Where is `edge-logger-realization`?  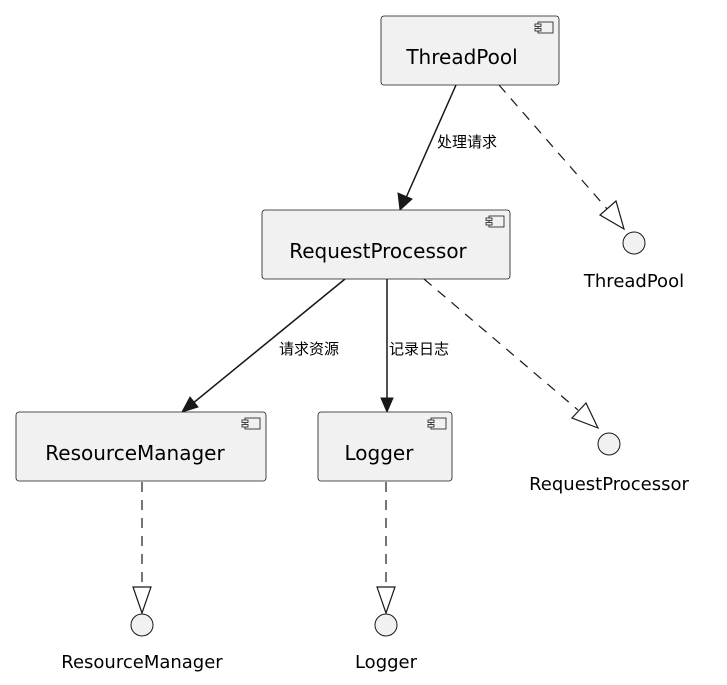
edge-logger-realization is located at coordinates (386, 548).